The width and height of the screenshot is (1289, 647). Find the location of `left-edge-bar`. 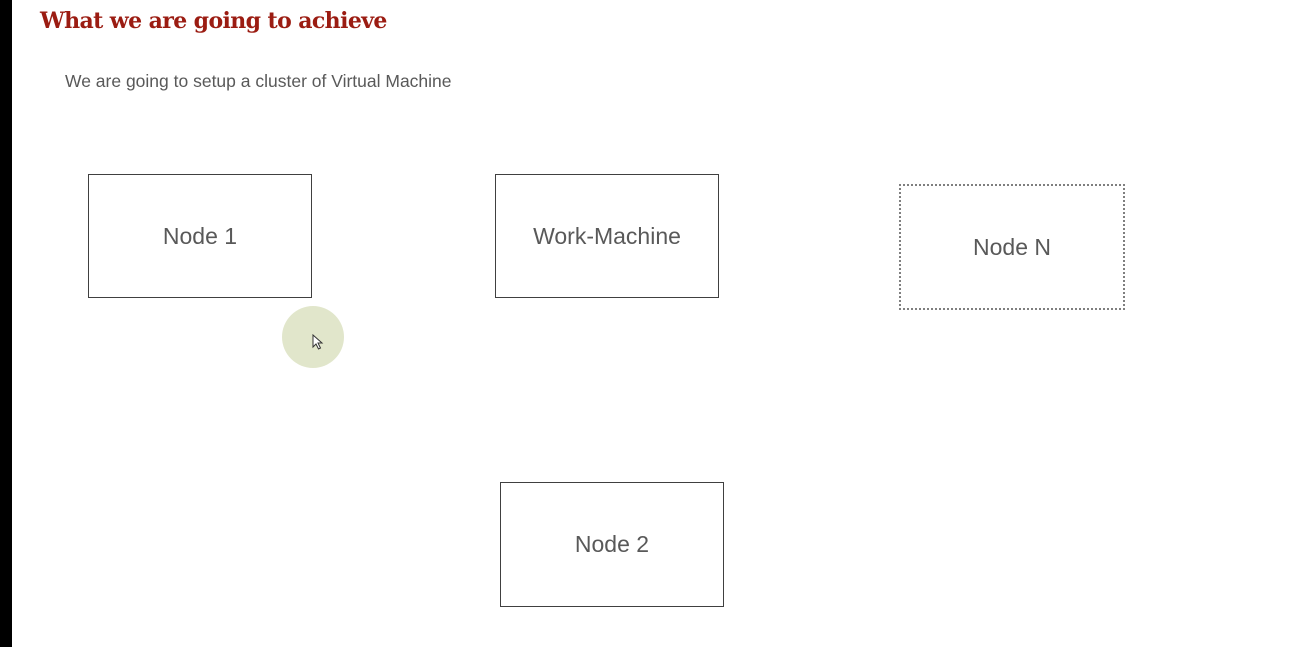

left-edge-bar is located at coordinates (6, 323).